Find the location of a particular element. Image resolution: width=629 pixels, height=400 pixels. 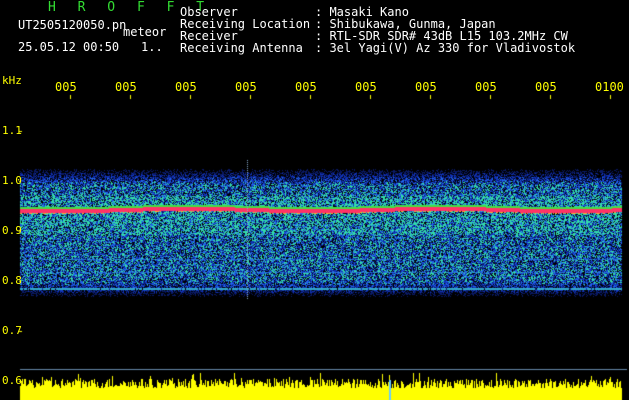

index-label: 1.. is located at coordinates (152, 47).